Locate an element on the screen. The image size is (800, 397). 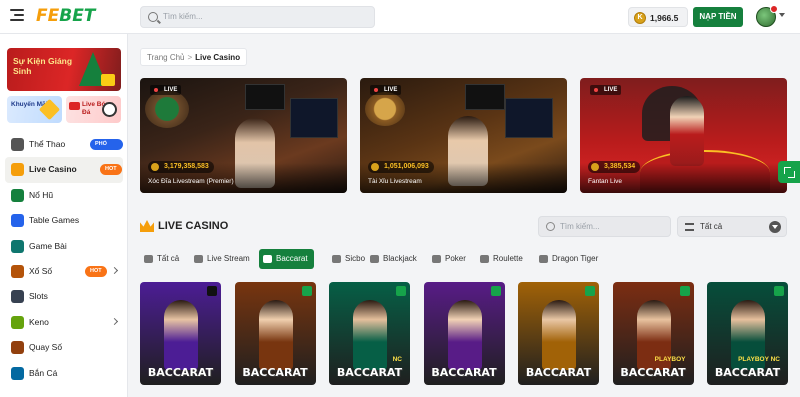
filter-icon is located at coordinates (689, 227).